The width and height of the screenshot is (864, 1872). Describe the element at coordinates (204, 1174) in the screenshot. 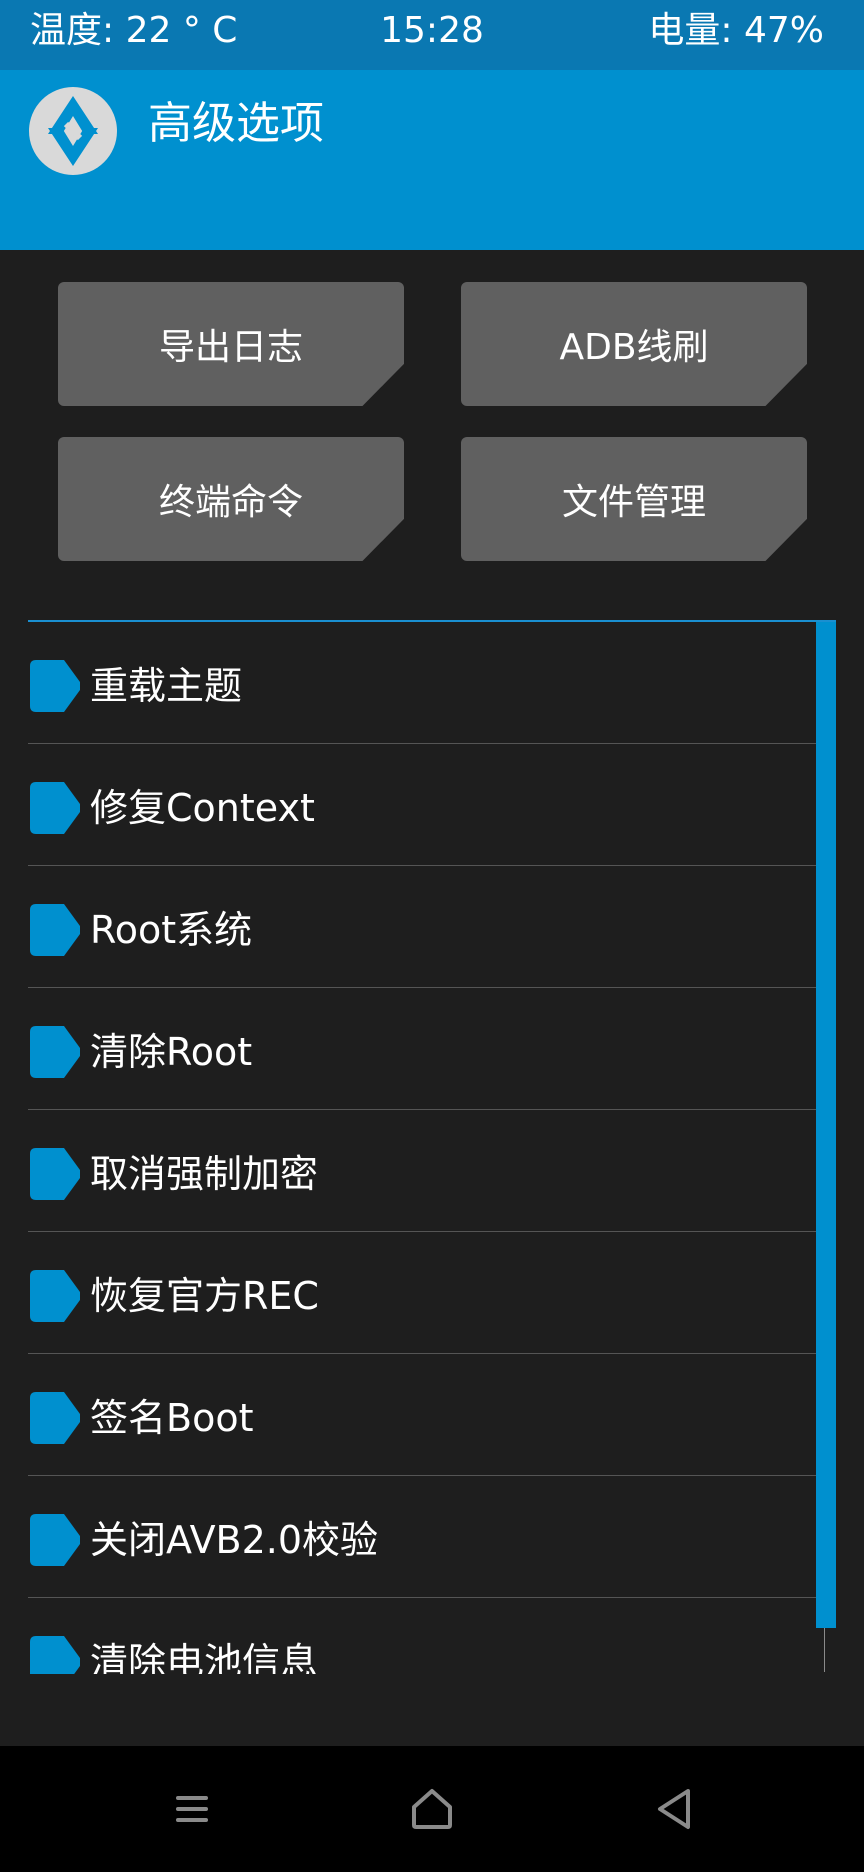

I see `list-item-label: 取消强制加密` at that location.